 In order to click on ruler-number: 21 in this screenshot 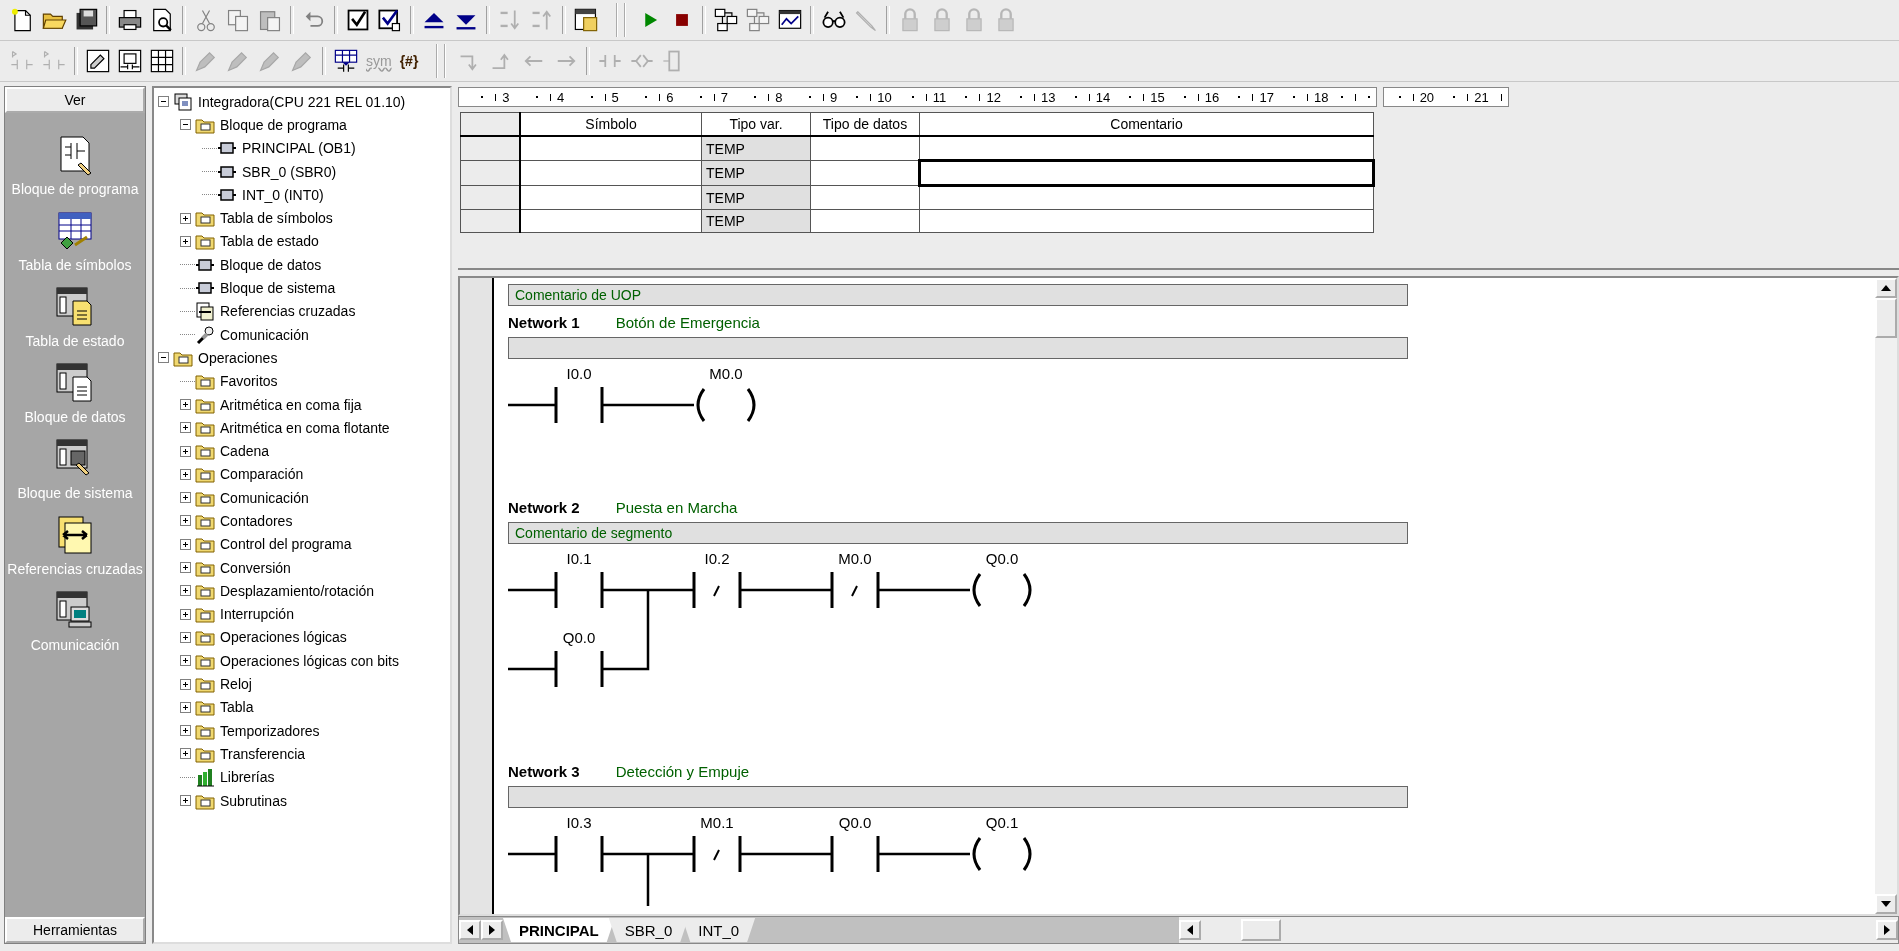, I will do `click(1481, 97)`.